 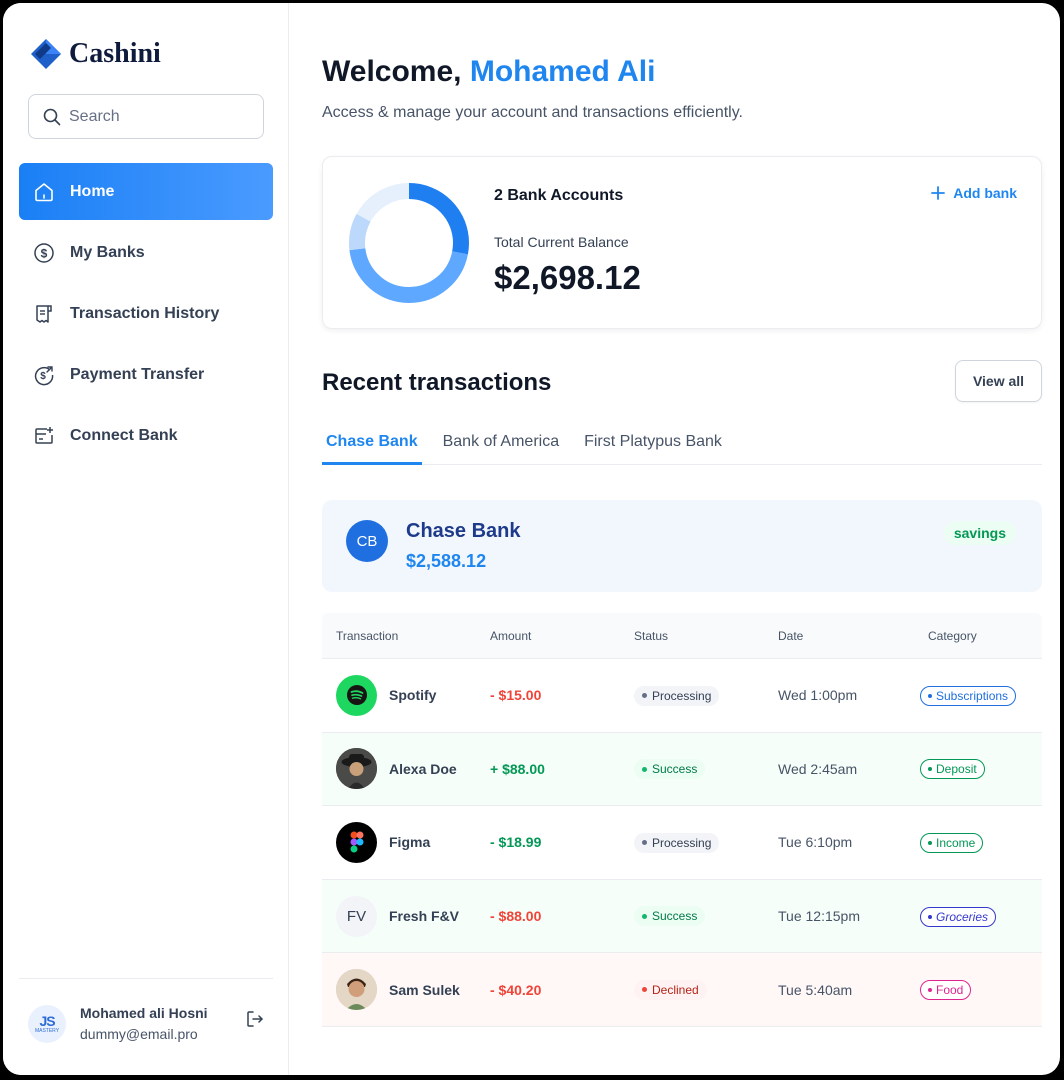 What do you see at coordinates (356, 695) in the screenshot?
I see `spotify-logo-icon` at bounding box center [356, 695].